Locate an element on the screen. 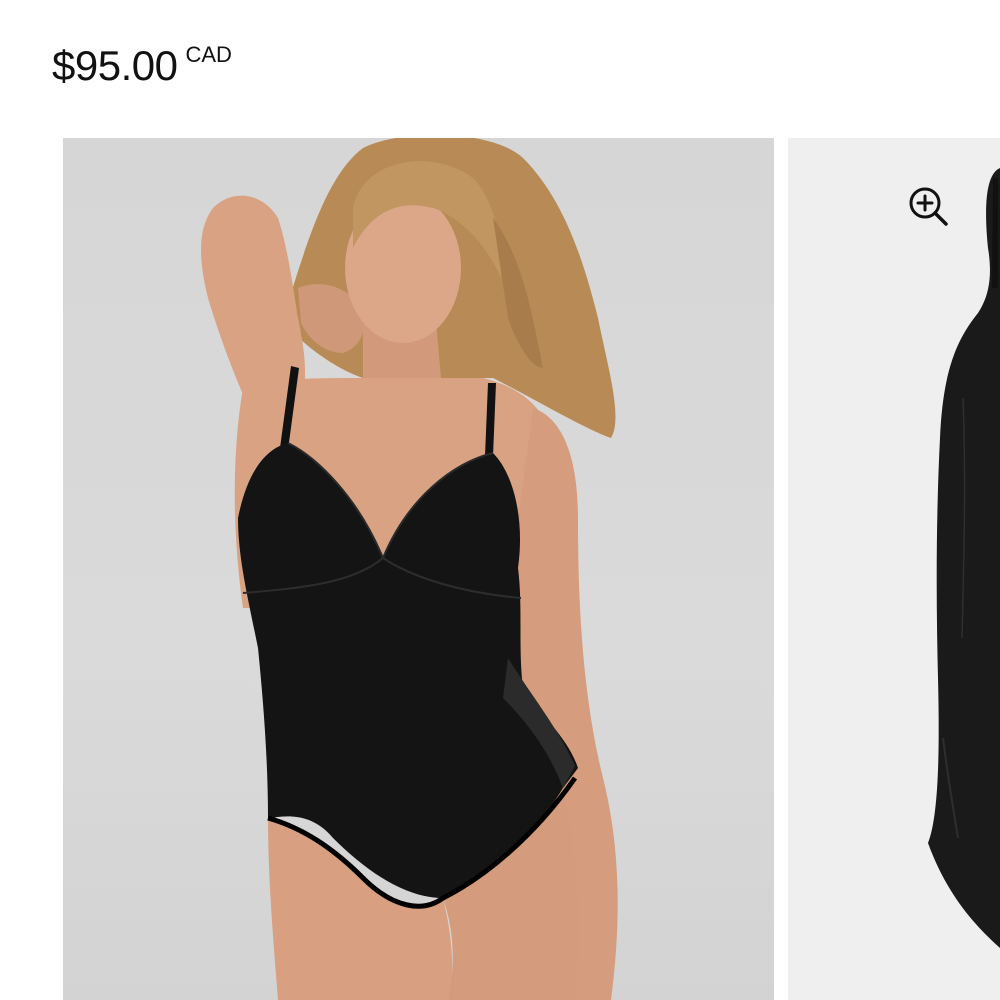 This screenshot has height=1000, width=1000. product-price: $95.00 is located at coordinates (115, 65).